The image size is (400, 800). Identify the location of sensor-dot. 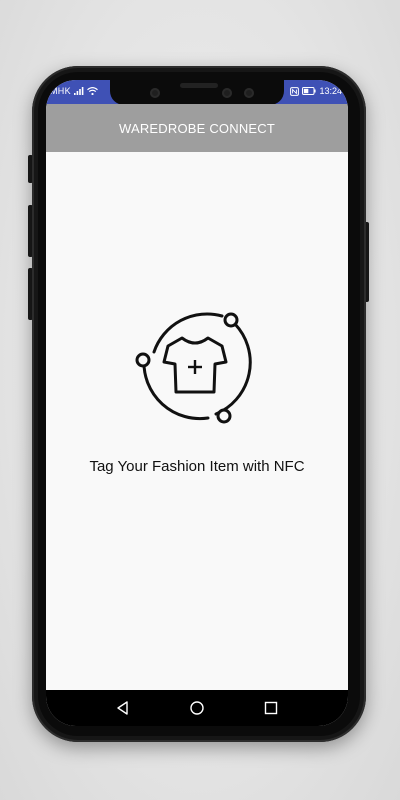
(155, 93).